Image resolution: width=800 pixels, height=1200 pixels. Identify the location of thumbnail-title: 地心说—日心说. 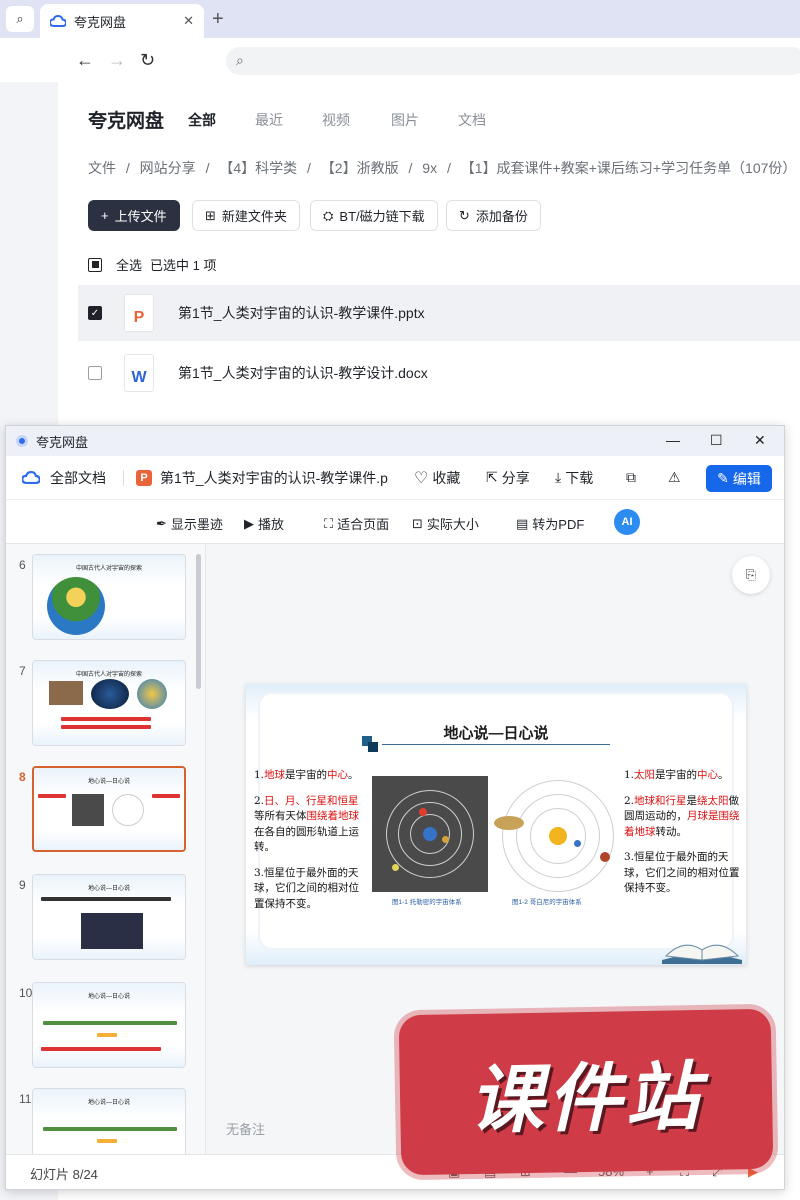
(108, 997).